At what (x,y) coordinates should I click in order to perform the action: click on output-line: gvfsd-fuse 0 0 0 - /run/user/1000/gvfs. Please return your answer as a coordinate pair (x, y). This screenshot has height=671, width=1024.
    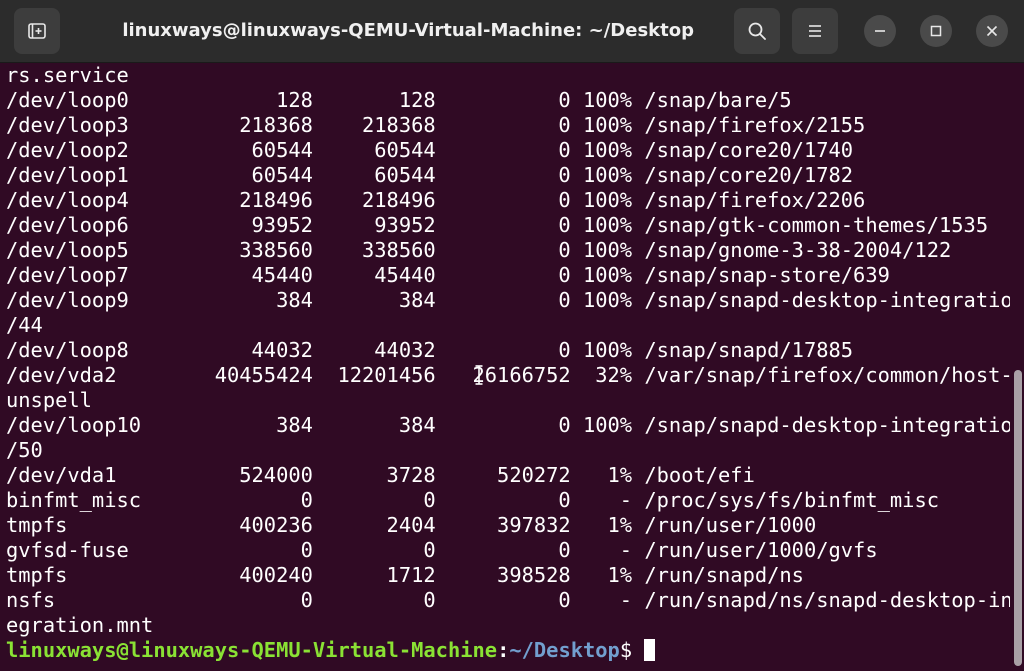
    Looking at the image, I should click on (442, 550).